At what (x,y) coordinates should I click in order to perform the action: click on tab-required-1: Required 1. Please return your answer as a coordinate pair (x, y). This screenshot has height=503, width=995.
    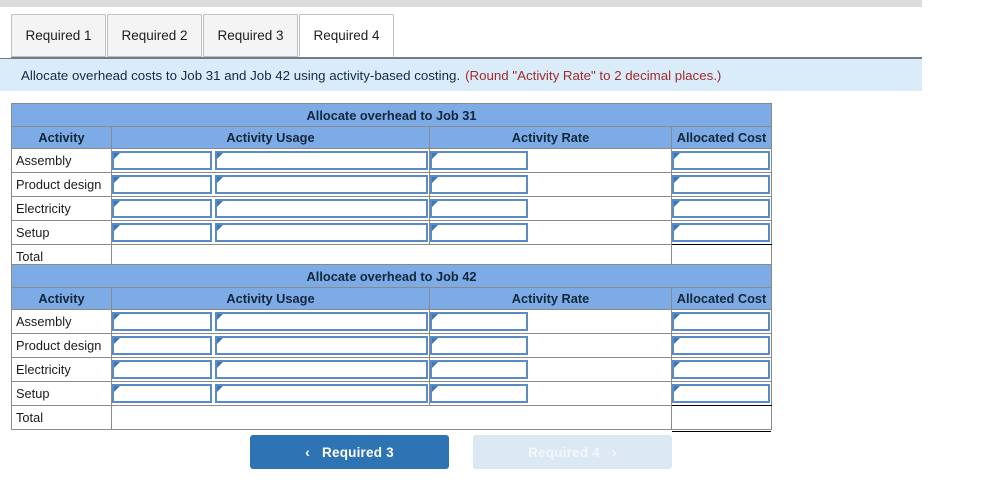
    Looking at the image, I should click on (58, 35).